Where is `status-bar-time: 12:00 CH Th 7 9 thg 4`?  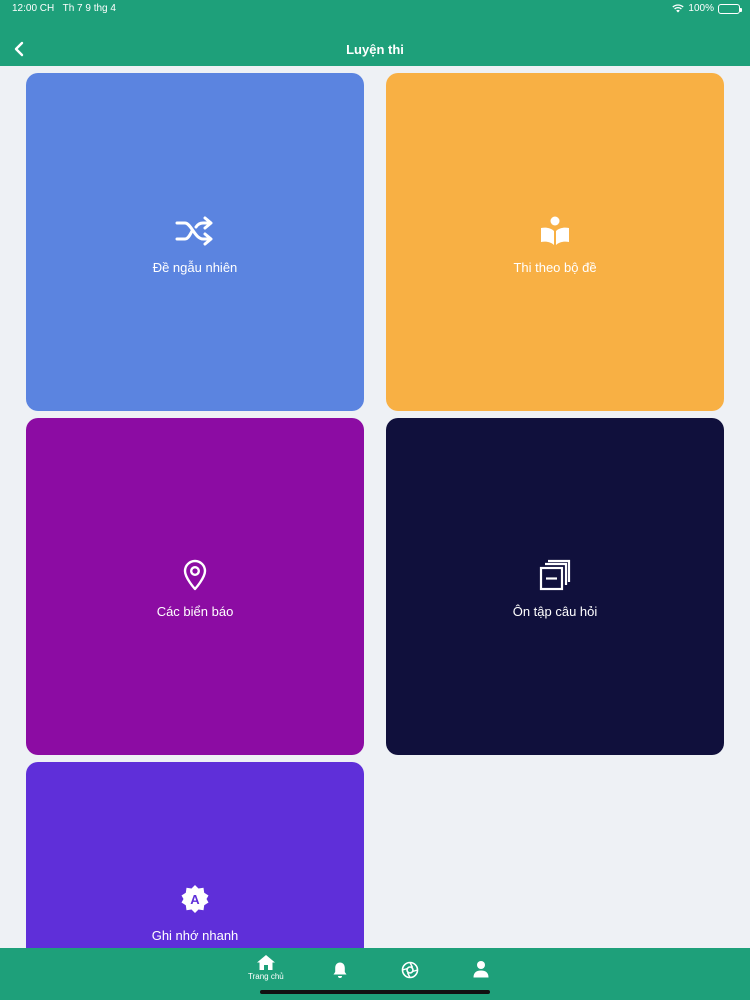
status-bar-time: 12:00 CH Th 7 9 thg 4 is located at coordinates (64, 8).